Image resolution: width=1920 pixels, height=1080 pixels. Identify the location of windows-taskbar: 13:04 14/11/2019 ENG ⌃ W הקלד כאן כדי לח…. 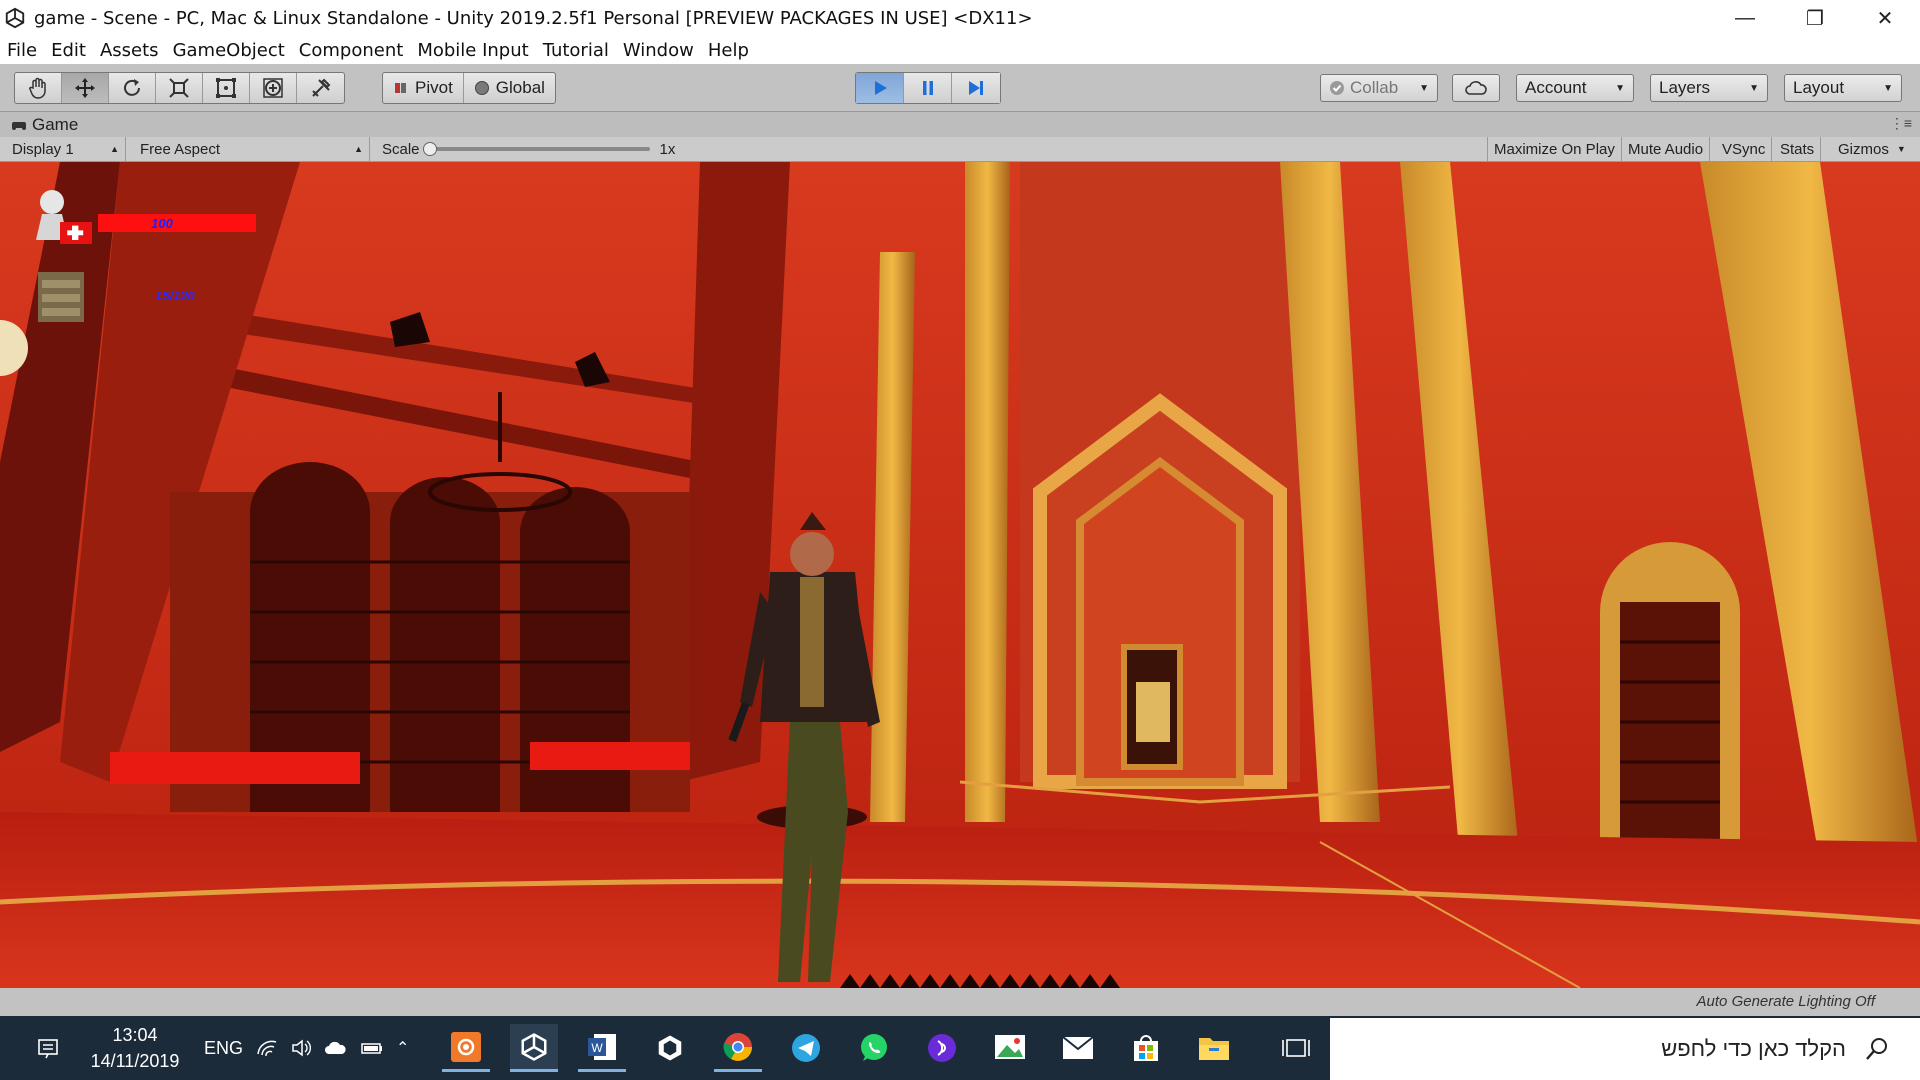
(960, 1048).